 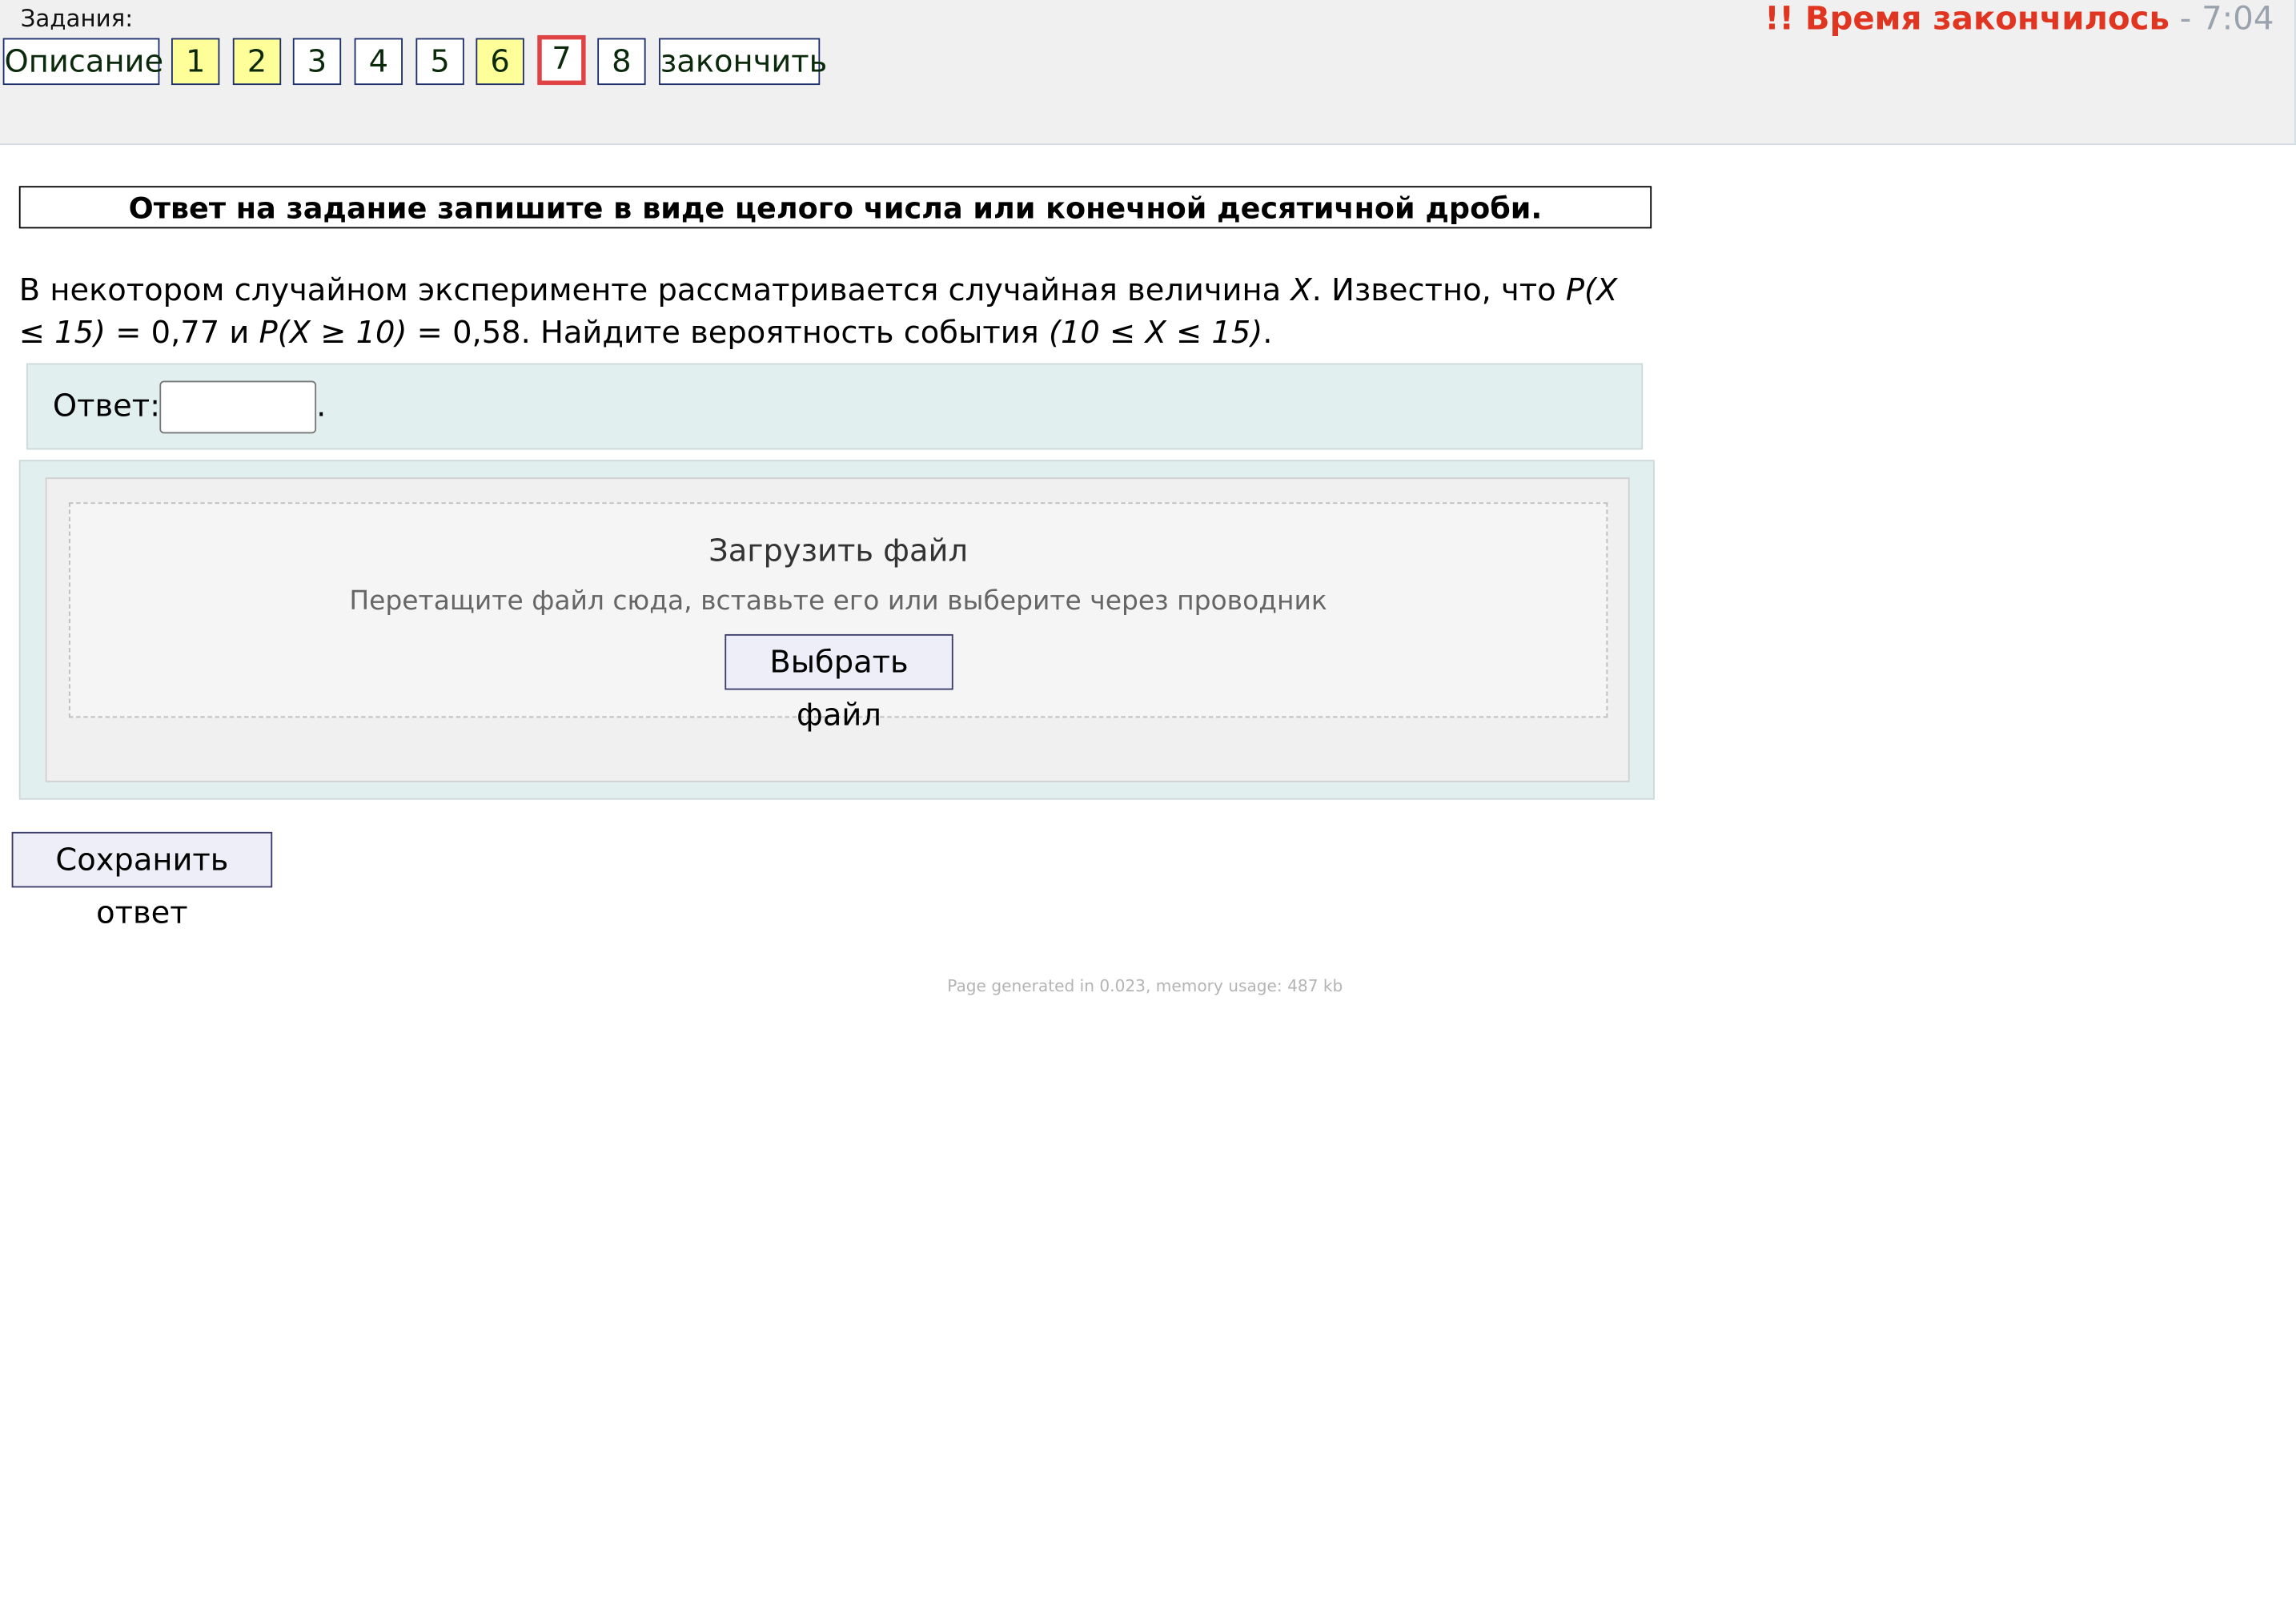 What do you see at coordinates (839, 683) in the screenshot?
I see `choose-file-button: Выбрать файл` at bounding box center [839, 683].